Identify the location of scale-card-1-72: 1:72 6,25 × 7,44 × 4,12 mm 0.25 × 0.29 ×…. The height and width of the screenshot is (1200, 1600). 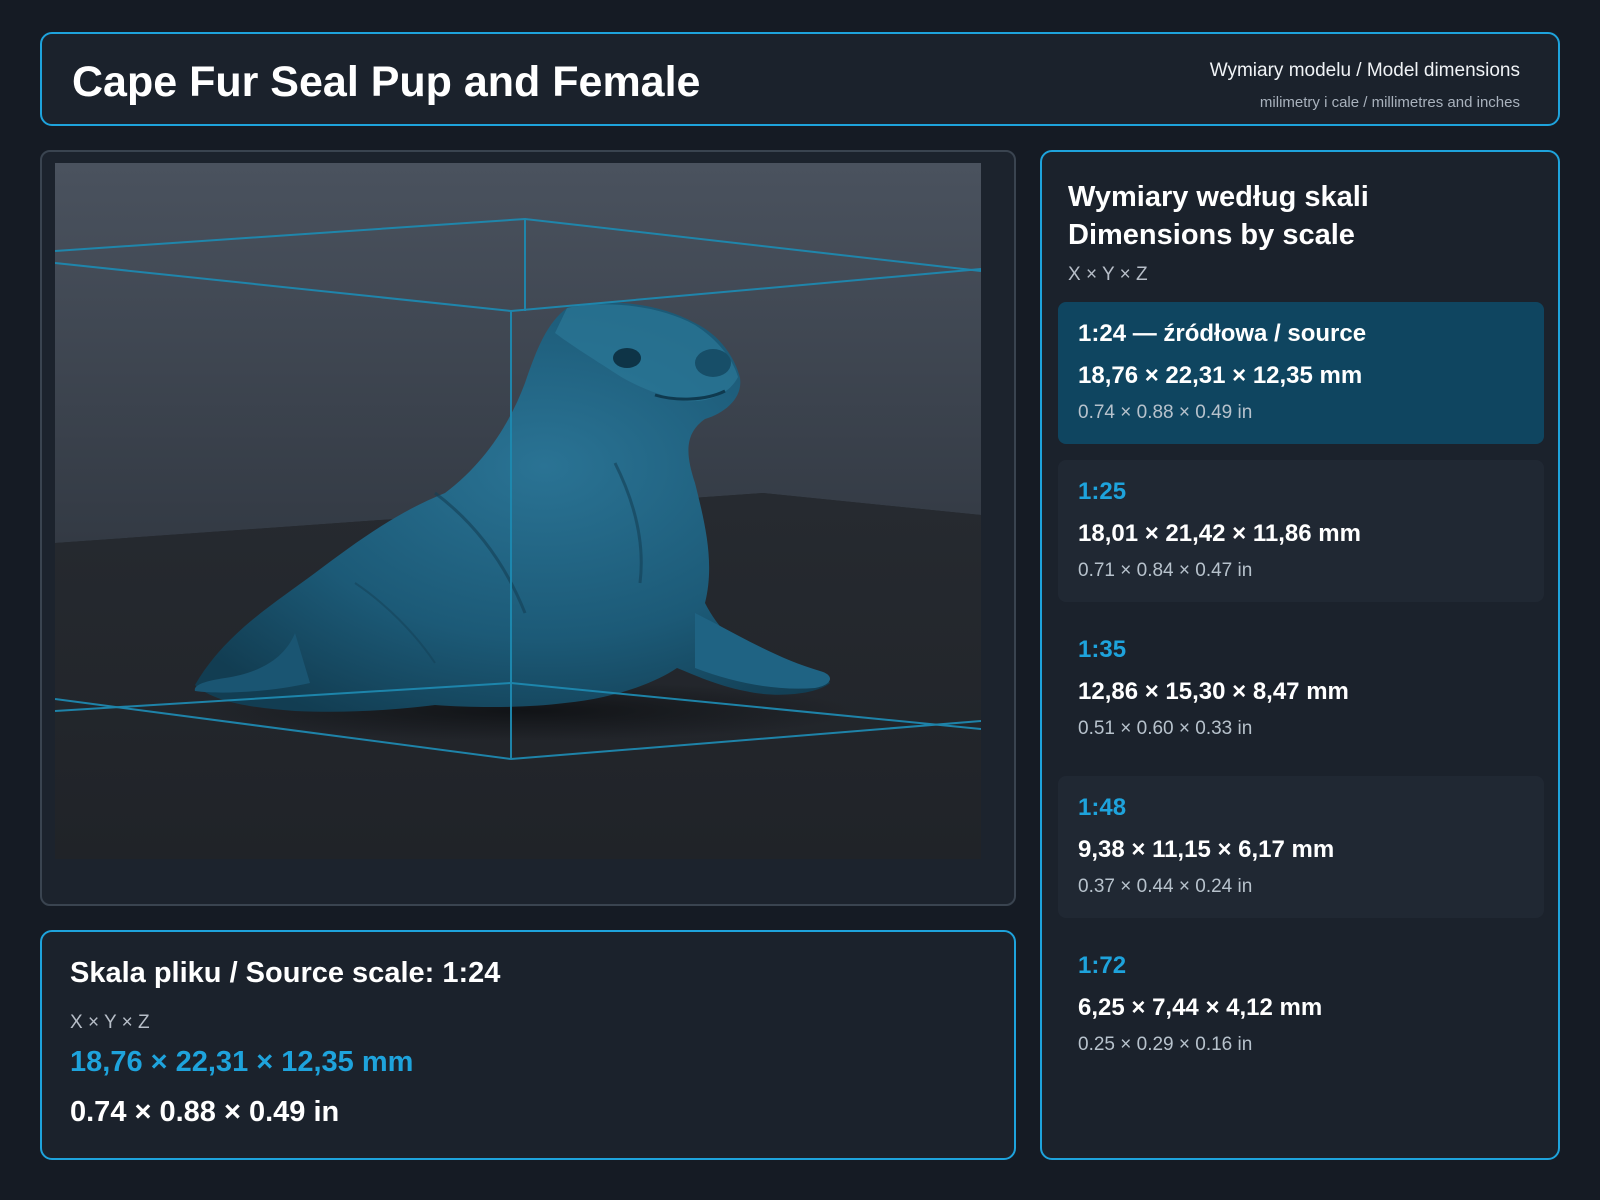
(1301, 1005).